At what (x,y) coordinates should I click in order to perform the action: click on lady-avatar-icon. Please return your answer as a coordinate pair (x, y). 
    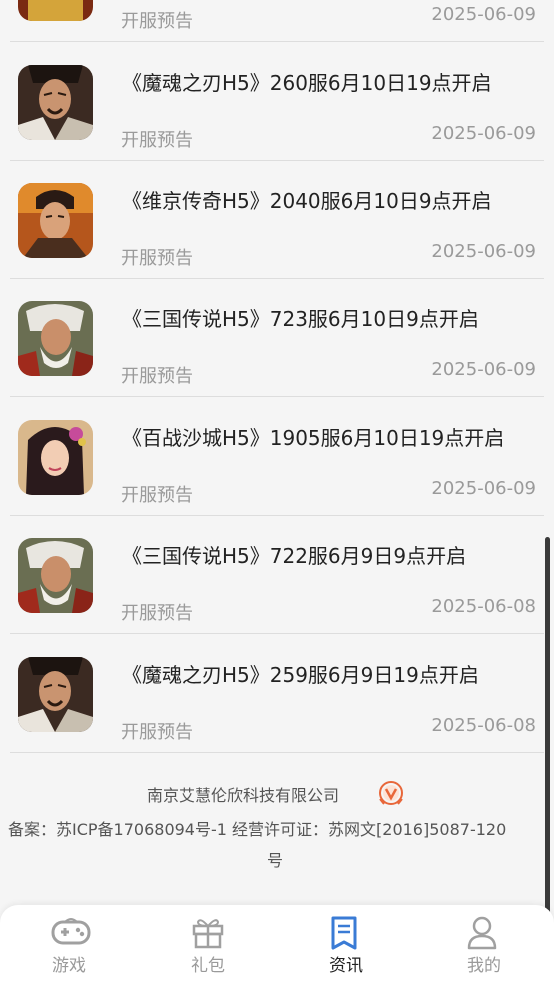
    Looking at the image, I should click on (55, 457).